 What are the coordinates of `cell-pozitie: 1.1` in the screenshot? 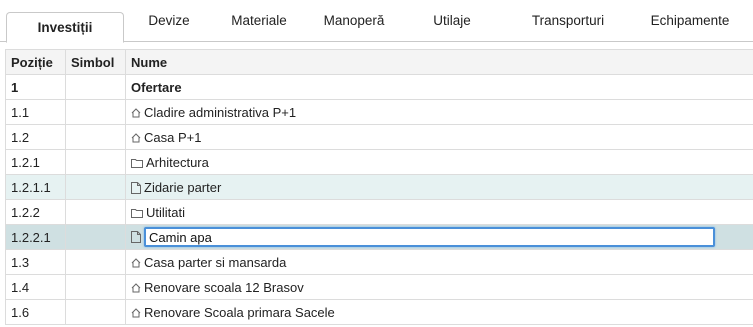 It's located at (35, 112).